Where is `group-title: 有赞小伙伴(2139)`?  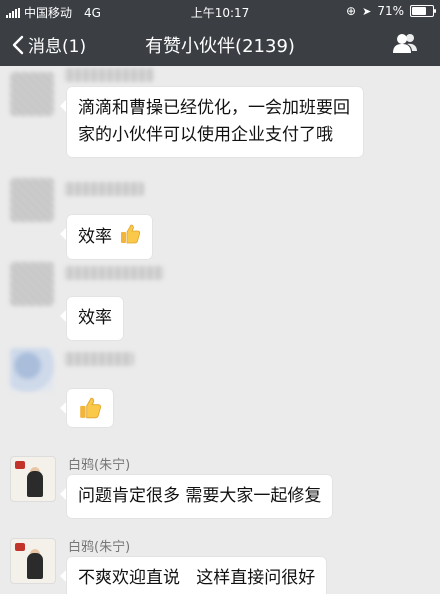 group-title: 有赞小伙伴(2139) is located at coordinates (220, 46).